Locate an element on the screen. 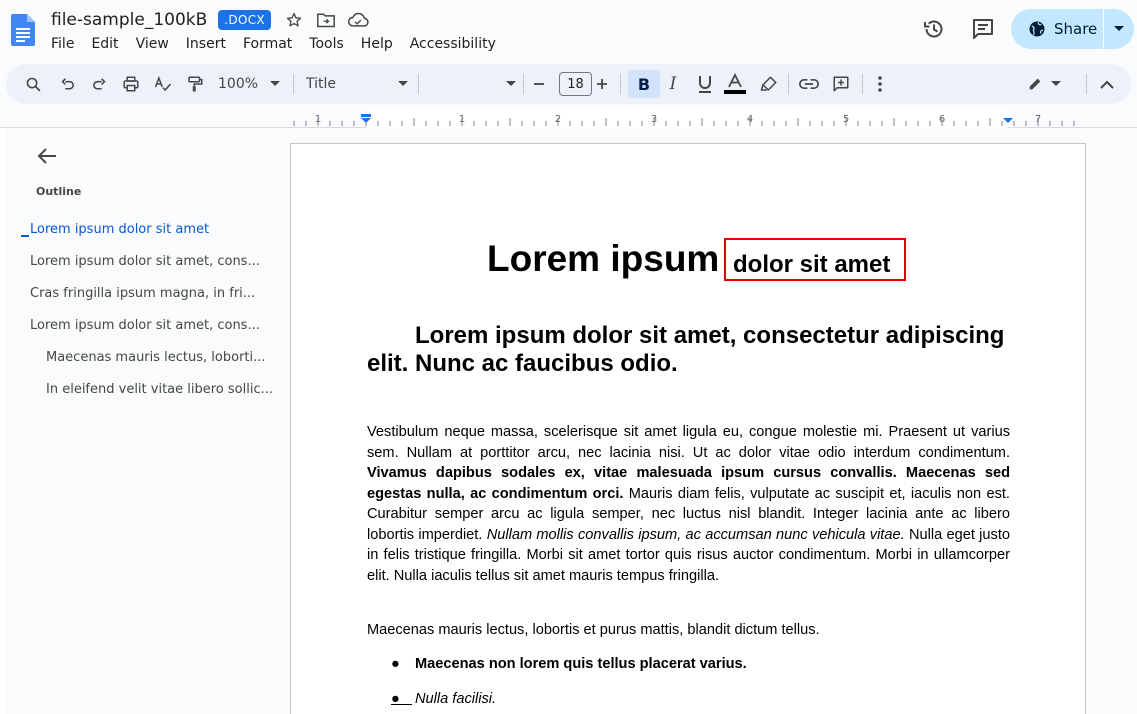 The height and width of the screenshot is (714, 1137). share-dropdown-button is located at coordinates (1119, 29).